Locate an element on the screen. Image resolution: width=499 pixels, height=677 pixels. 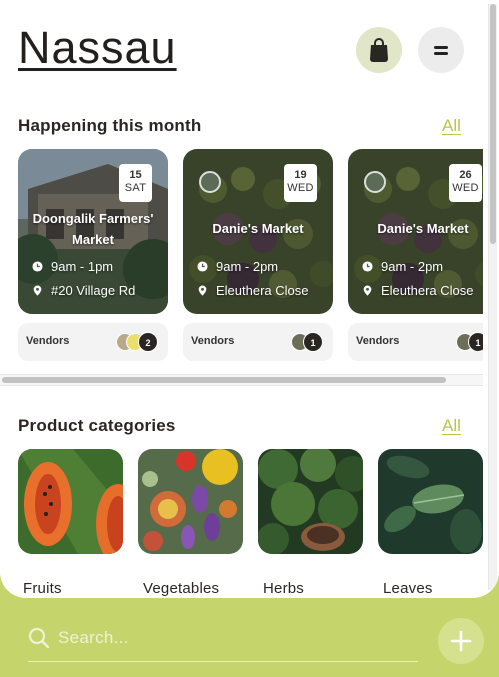
search-icon is located at coordinates (39, 637).